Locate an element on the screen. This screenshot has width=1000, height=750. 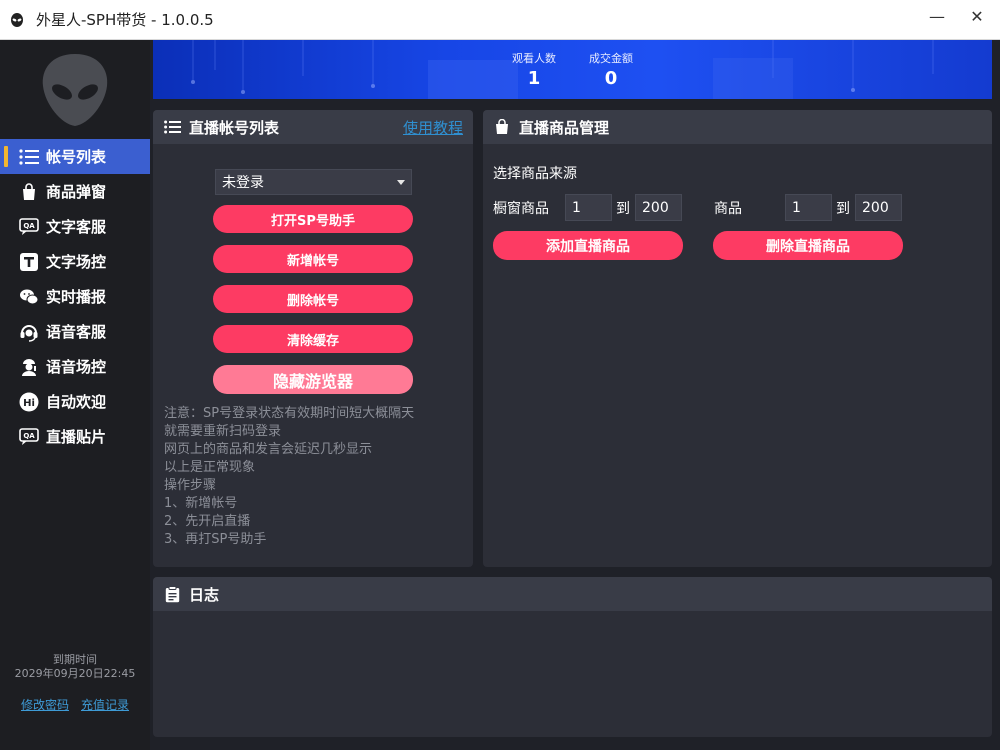
sidebar-item-voice-service: 语音客服 is located at coordinates (75, 331).